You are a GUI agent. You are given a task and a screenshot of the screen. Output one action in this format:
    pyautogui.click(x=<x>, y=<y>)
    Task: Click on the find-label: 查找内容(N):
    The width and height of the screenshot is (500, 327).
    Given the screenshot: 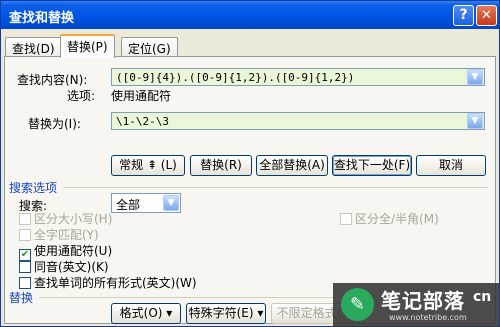 What is the action you would take?
    pyautogui.click(x=52, y=80)
    